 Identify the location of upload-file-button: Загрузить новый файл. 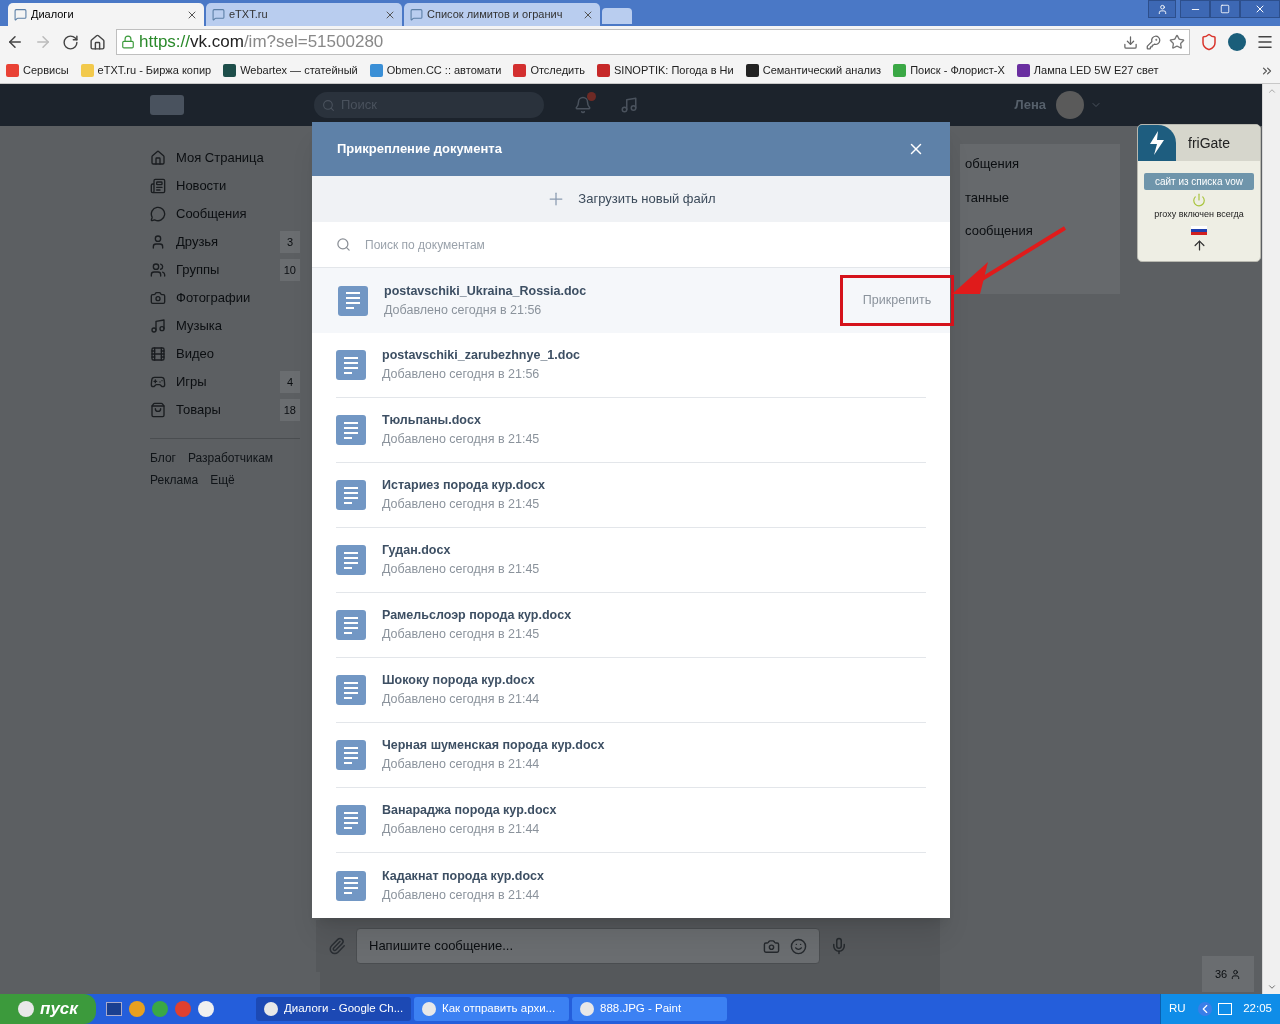
(631, 199).